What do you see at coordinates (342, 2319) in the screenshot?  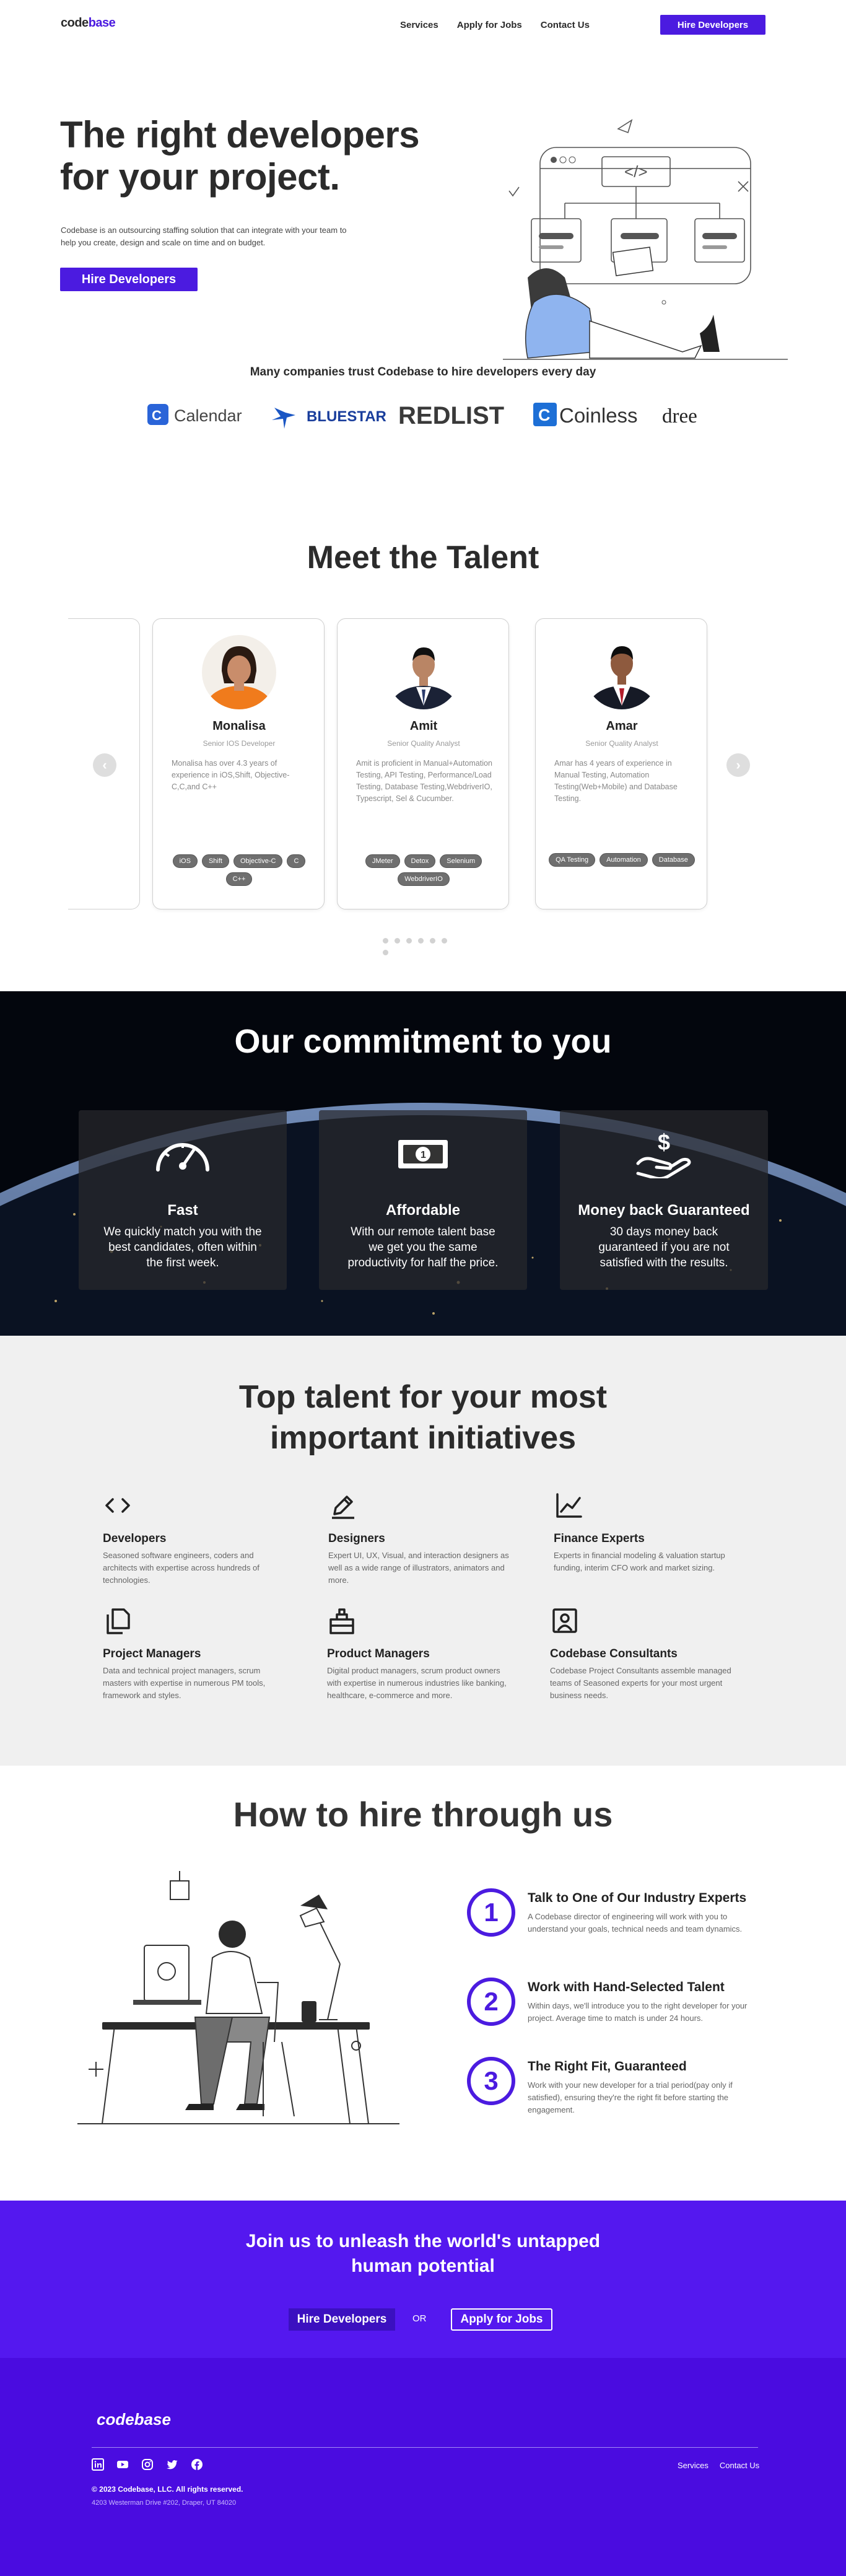 I see `join-hire-developers-button: Hire Developers` at bounding box center [342, 2319].